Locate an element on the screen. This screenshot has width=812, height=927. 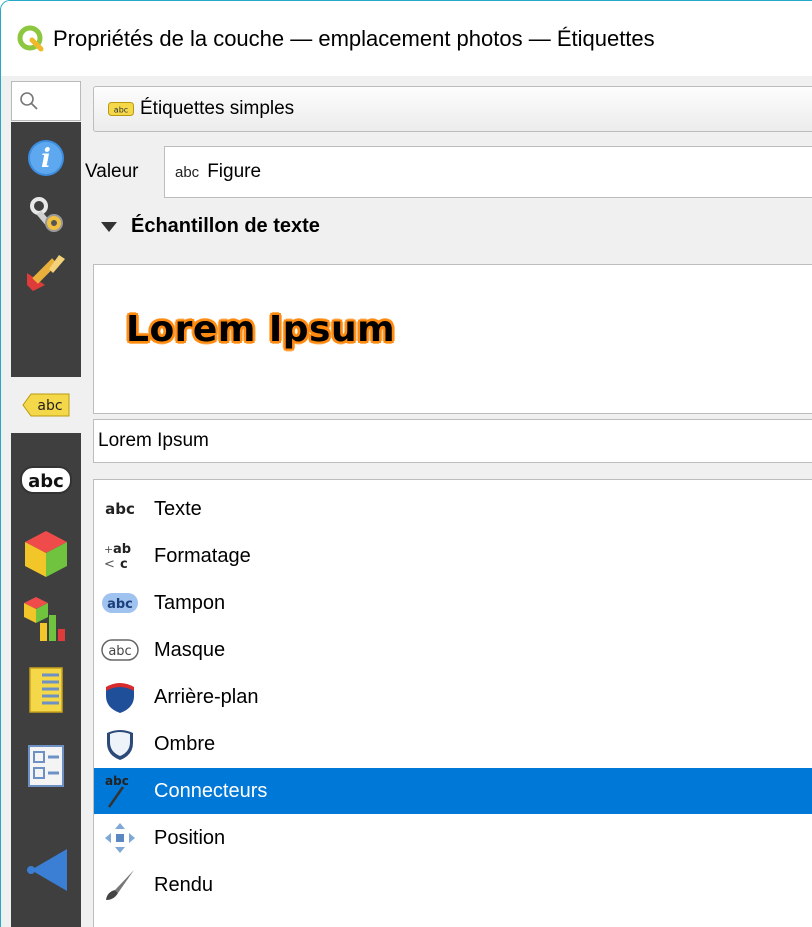
3d-view-icon is located at coordinates (46, 554).